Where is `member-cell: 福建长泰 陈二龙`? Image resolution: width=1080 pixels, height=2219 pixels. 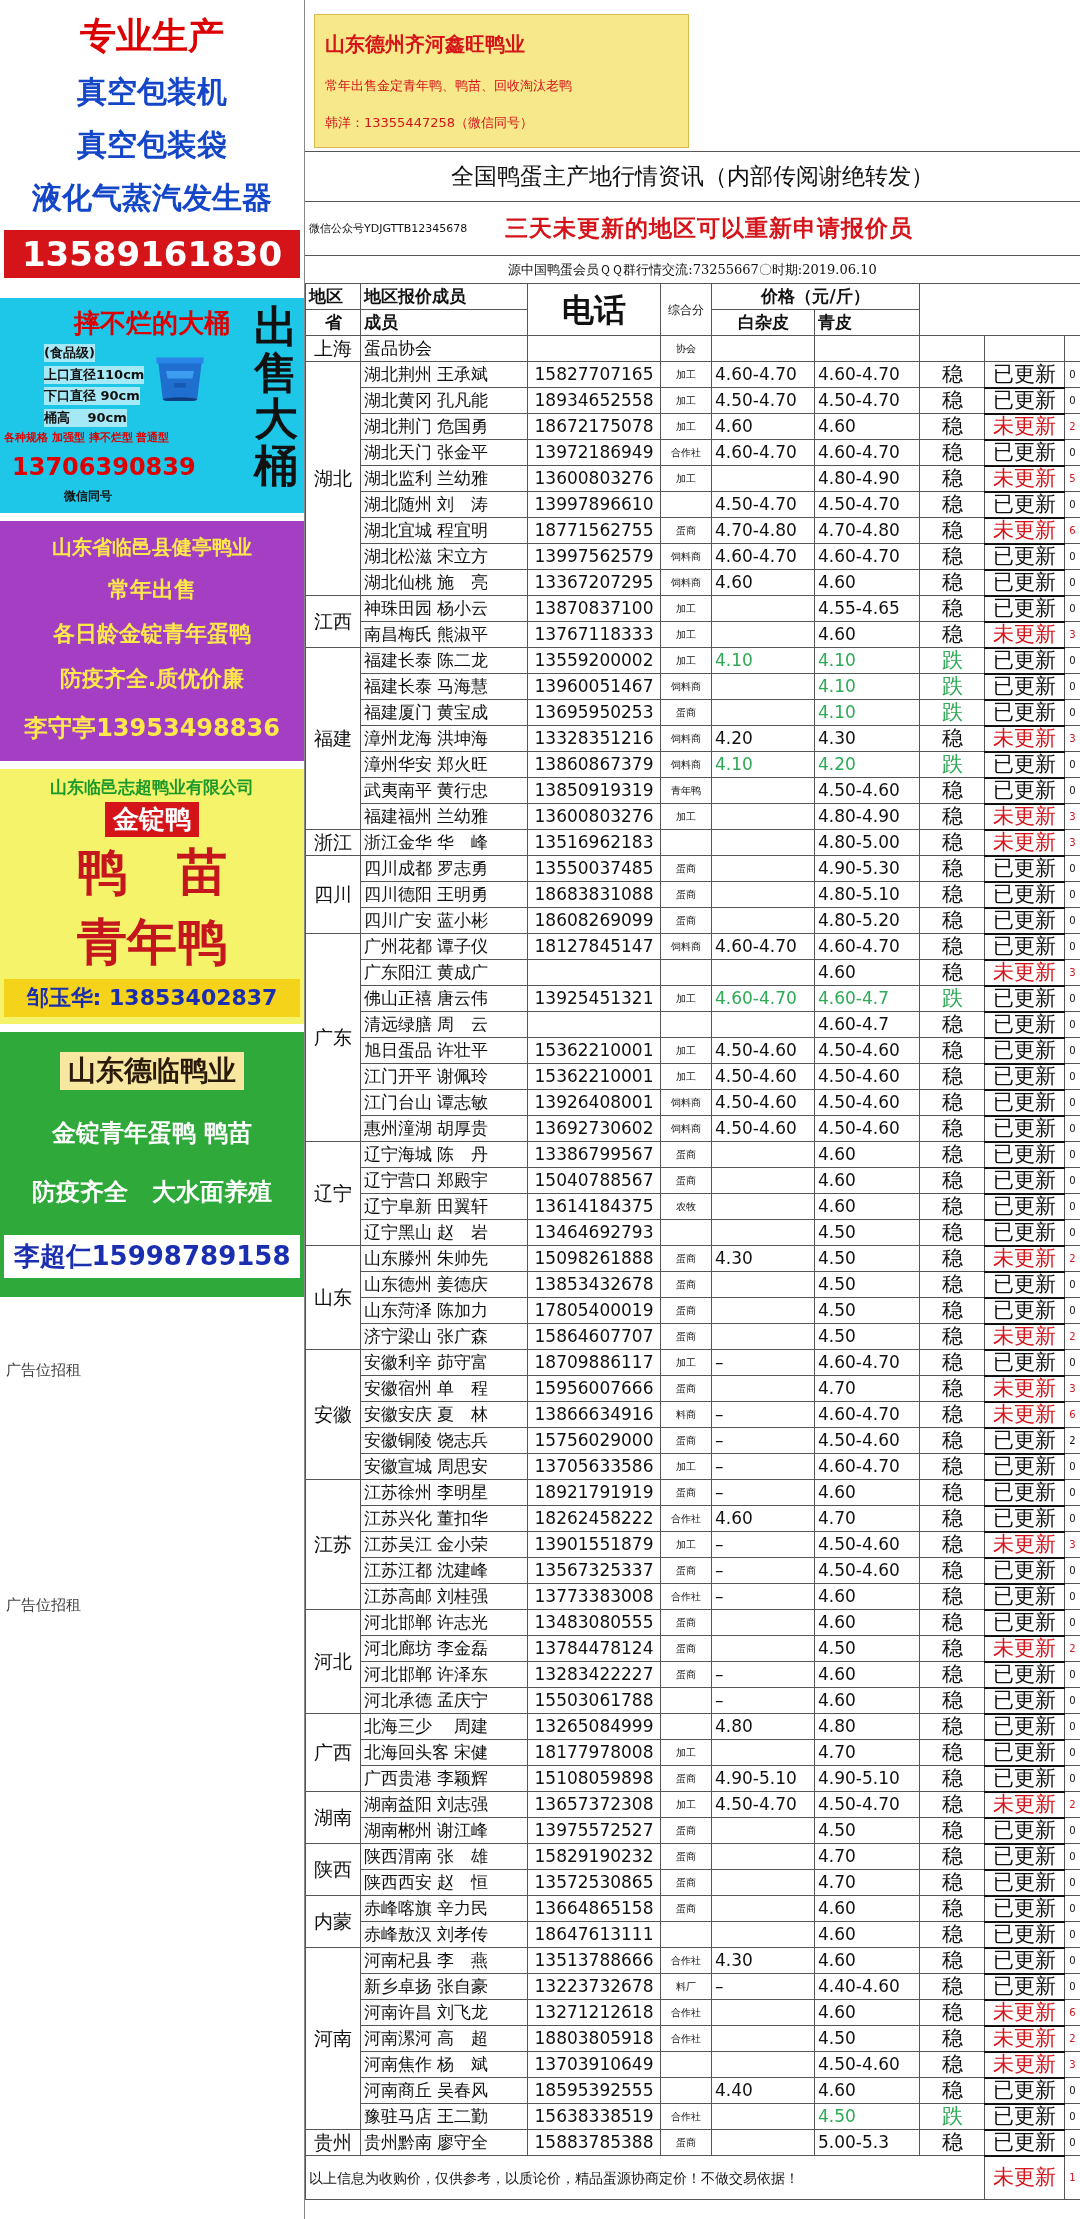
member-cell: 福建长泰 陈二龙 is located at coordinates (444, 660).